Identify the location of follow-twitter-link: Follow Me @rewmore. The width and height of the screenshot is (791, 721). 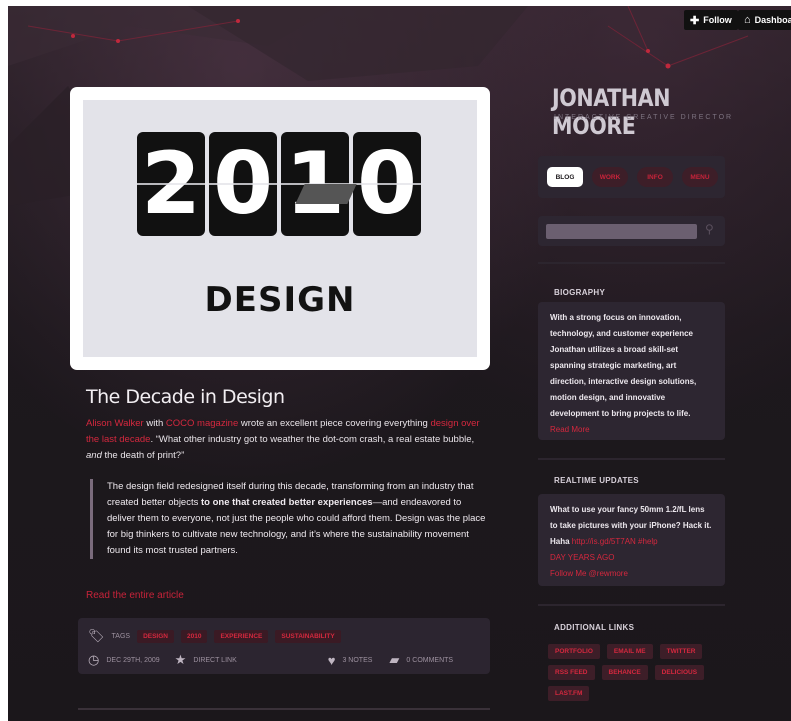
(589, 573).